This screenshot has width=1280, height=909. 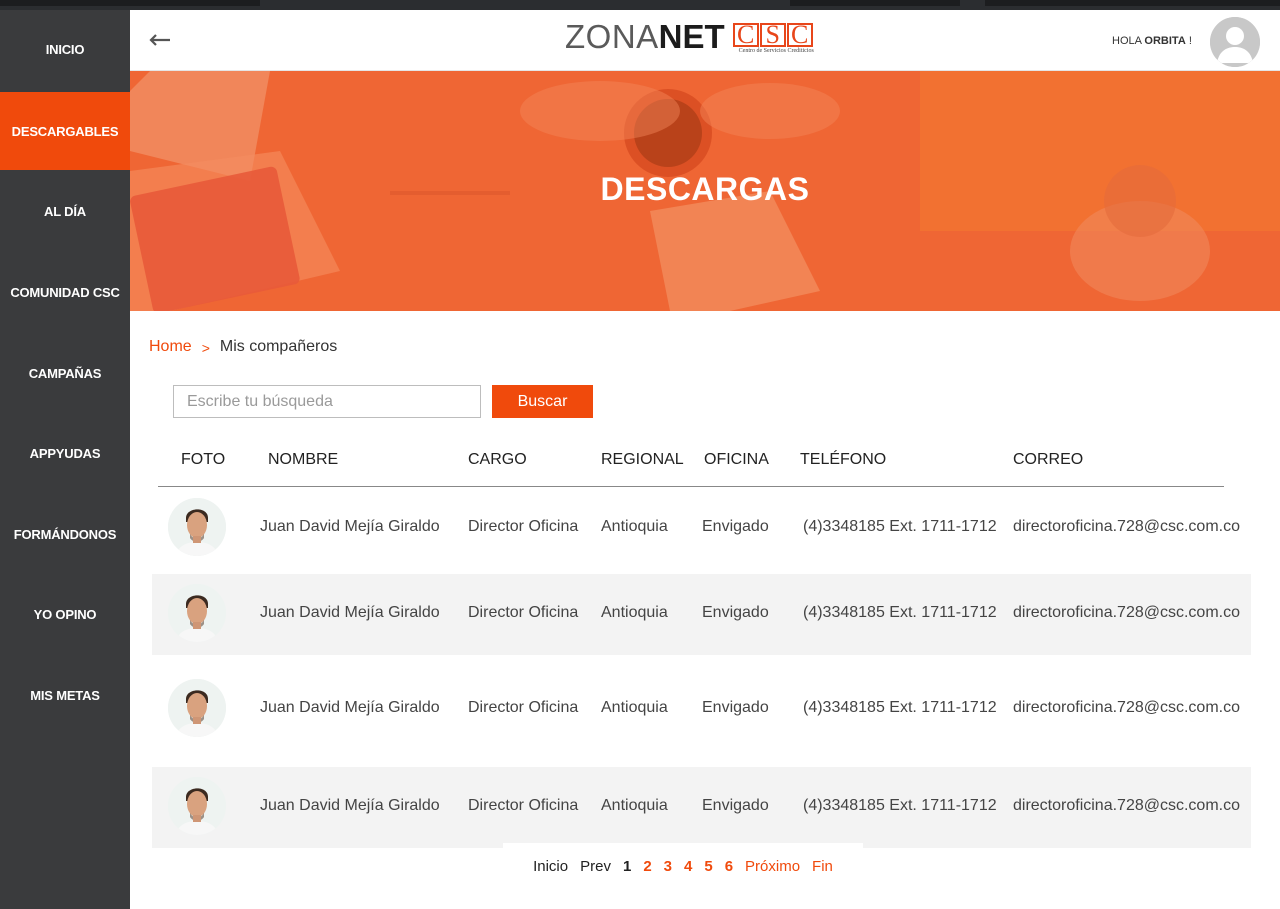 I want to click on column-header-regional: REGIONAL, so click(x=642, y=459).